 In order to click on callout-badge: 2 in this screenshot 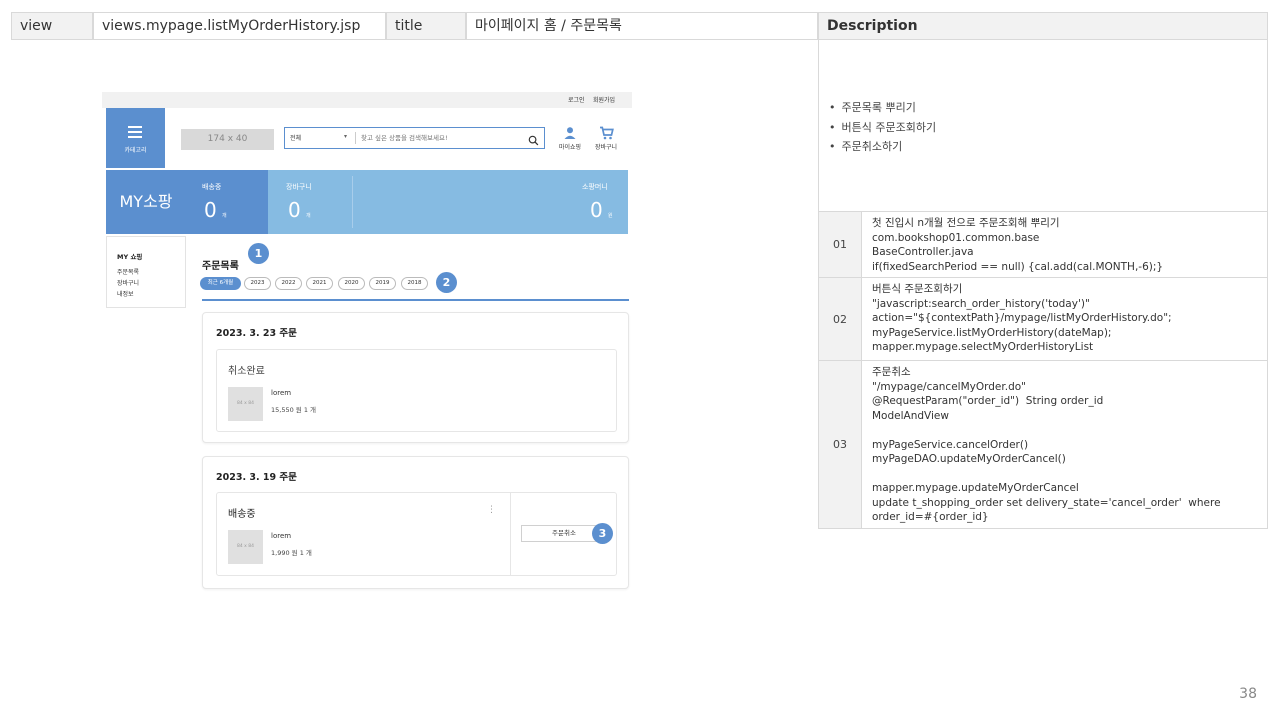, I will do `click(446, 282)`.